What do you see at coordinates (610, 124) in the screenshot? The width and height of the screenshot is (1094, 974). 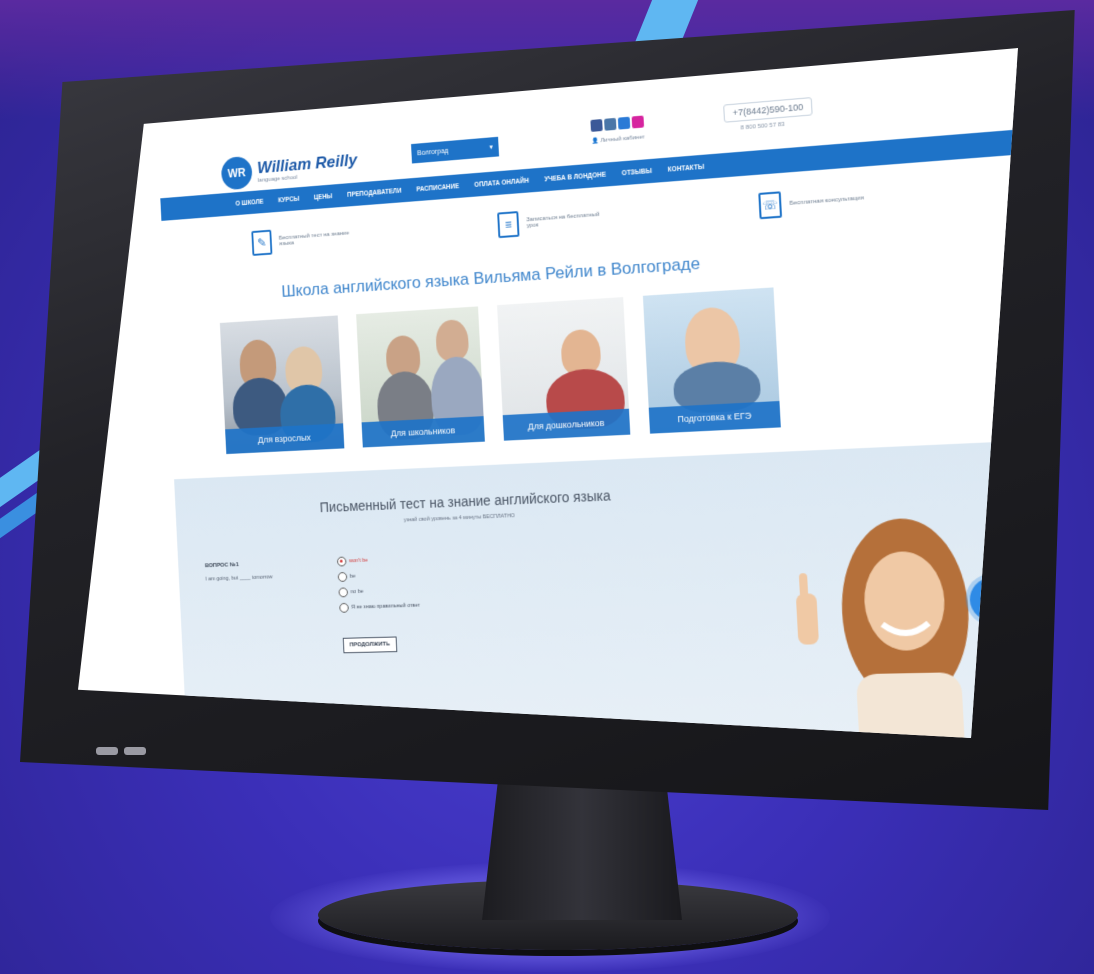 I see `vk-icon` at bounding box center [610, 124].